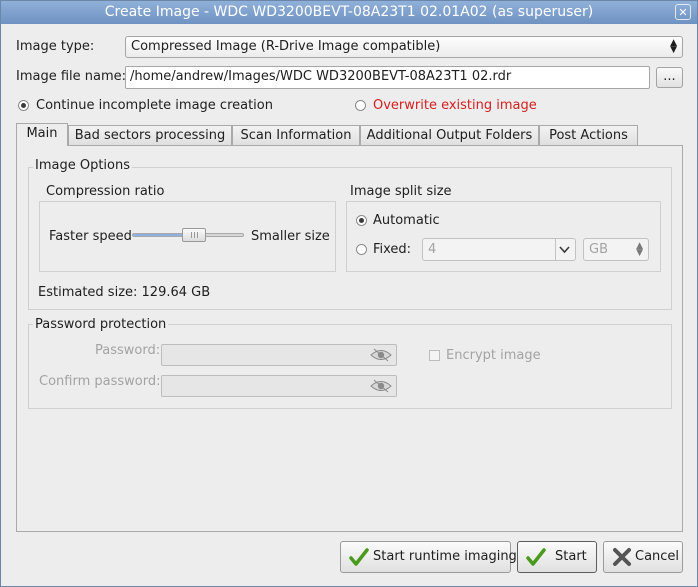 The height and width of the screenshot is (587, 698). Describe the element at coordinates (392, 249) in the screenshot. I see `split-fixed-label: Fixed:` at that location.